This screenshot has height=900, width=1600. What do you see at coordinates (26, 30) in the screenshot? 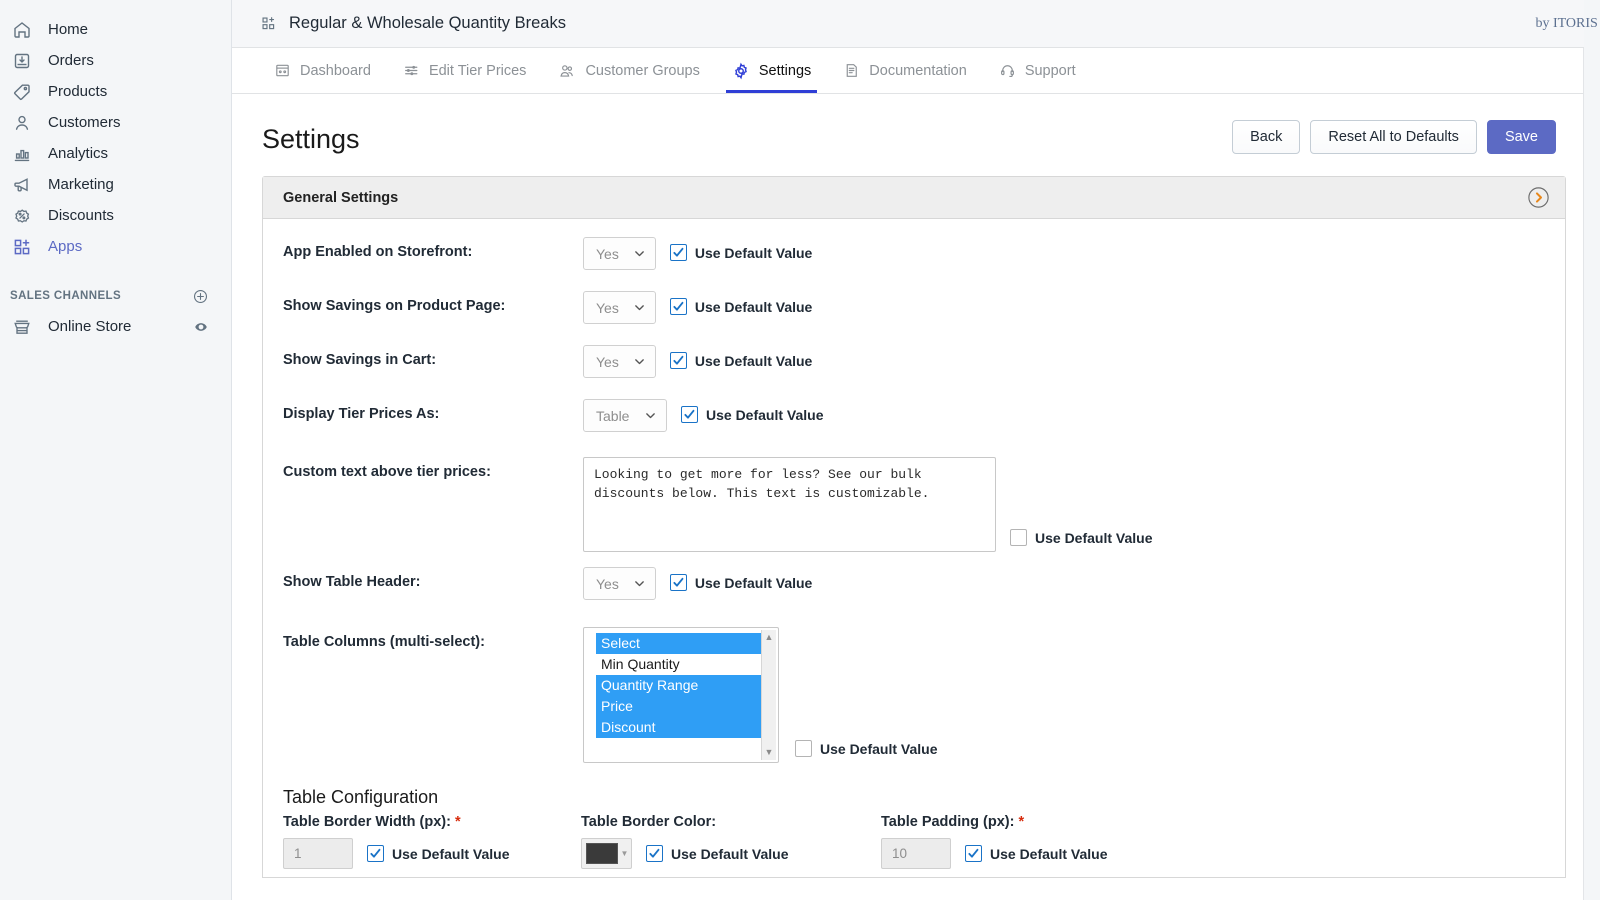
I see `home-icon` at bounding box center [26, 30].